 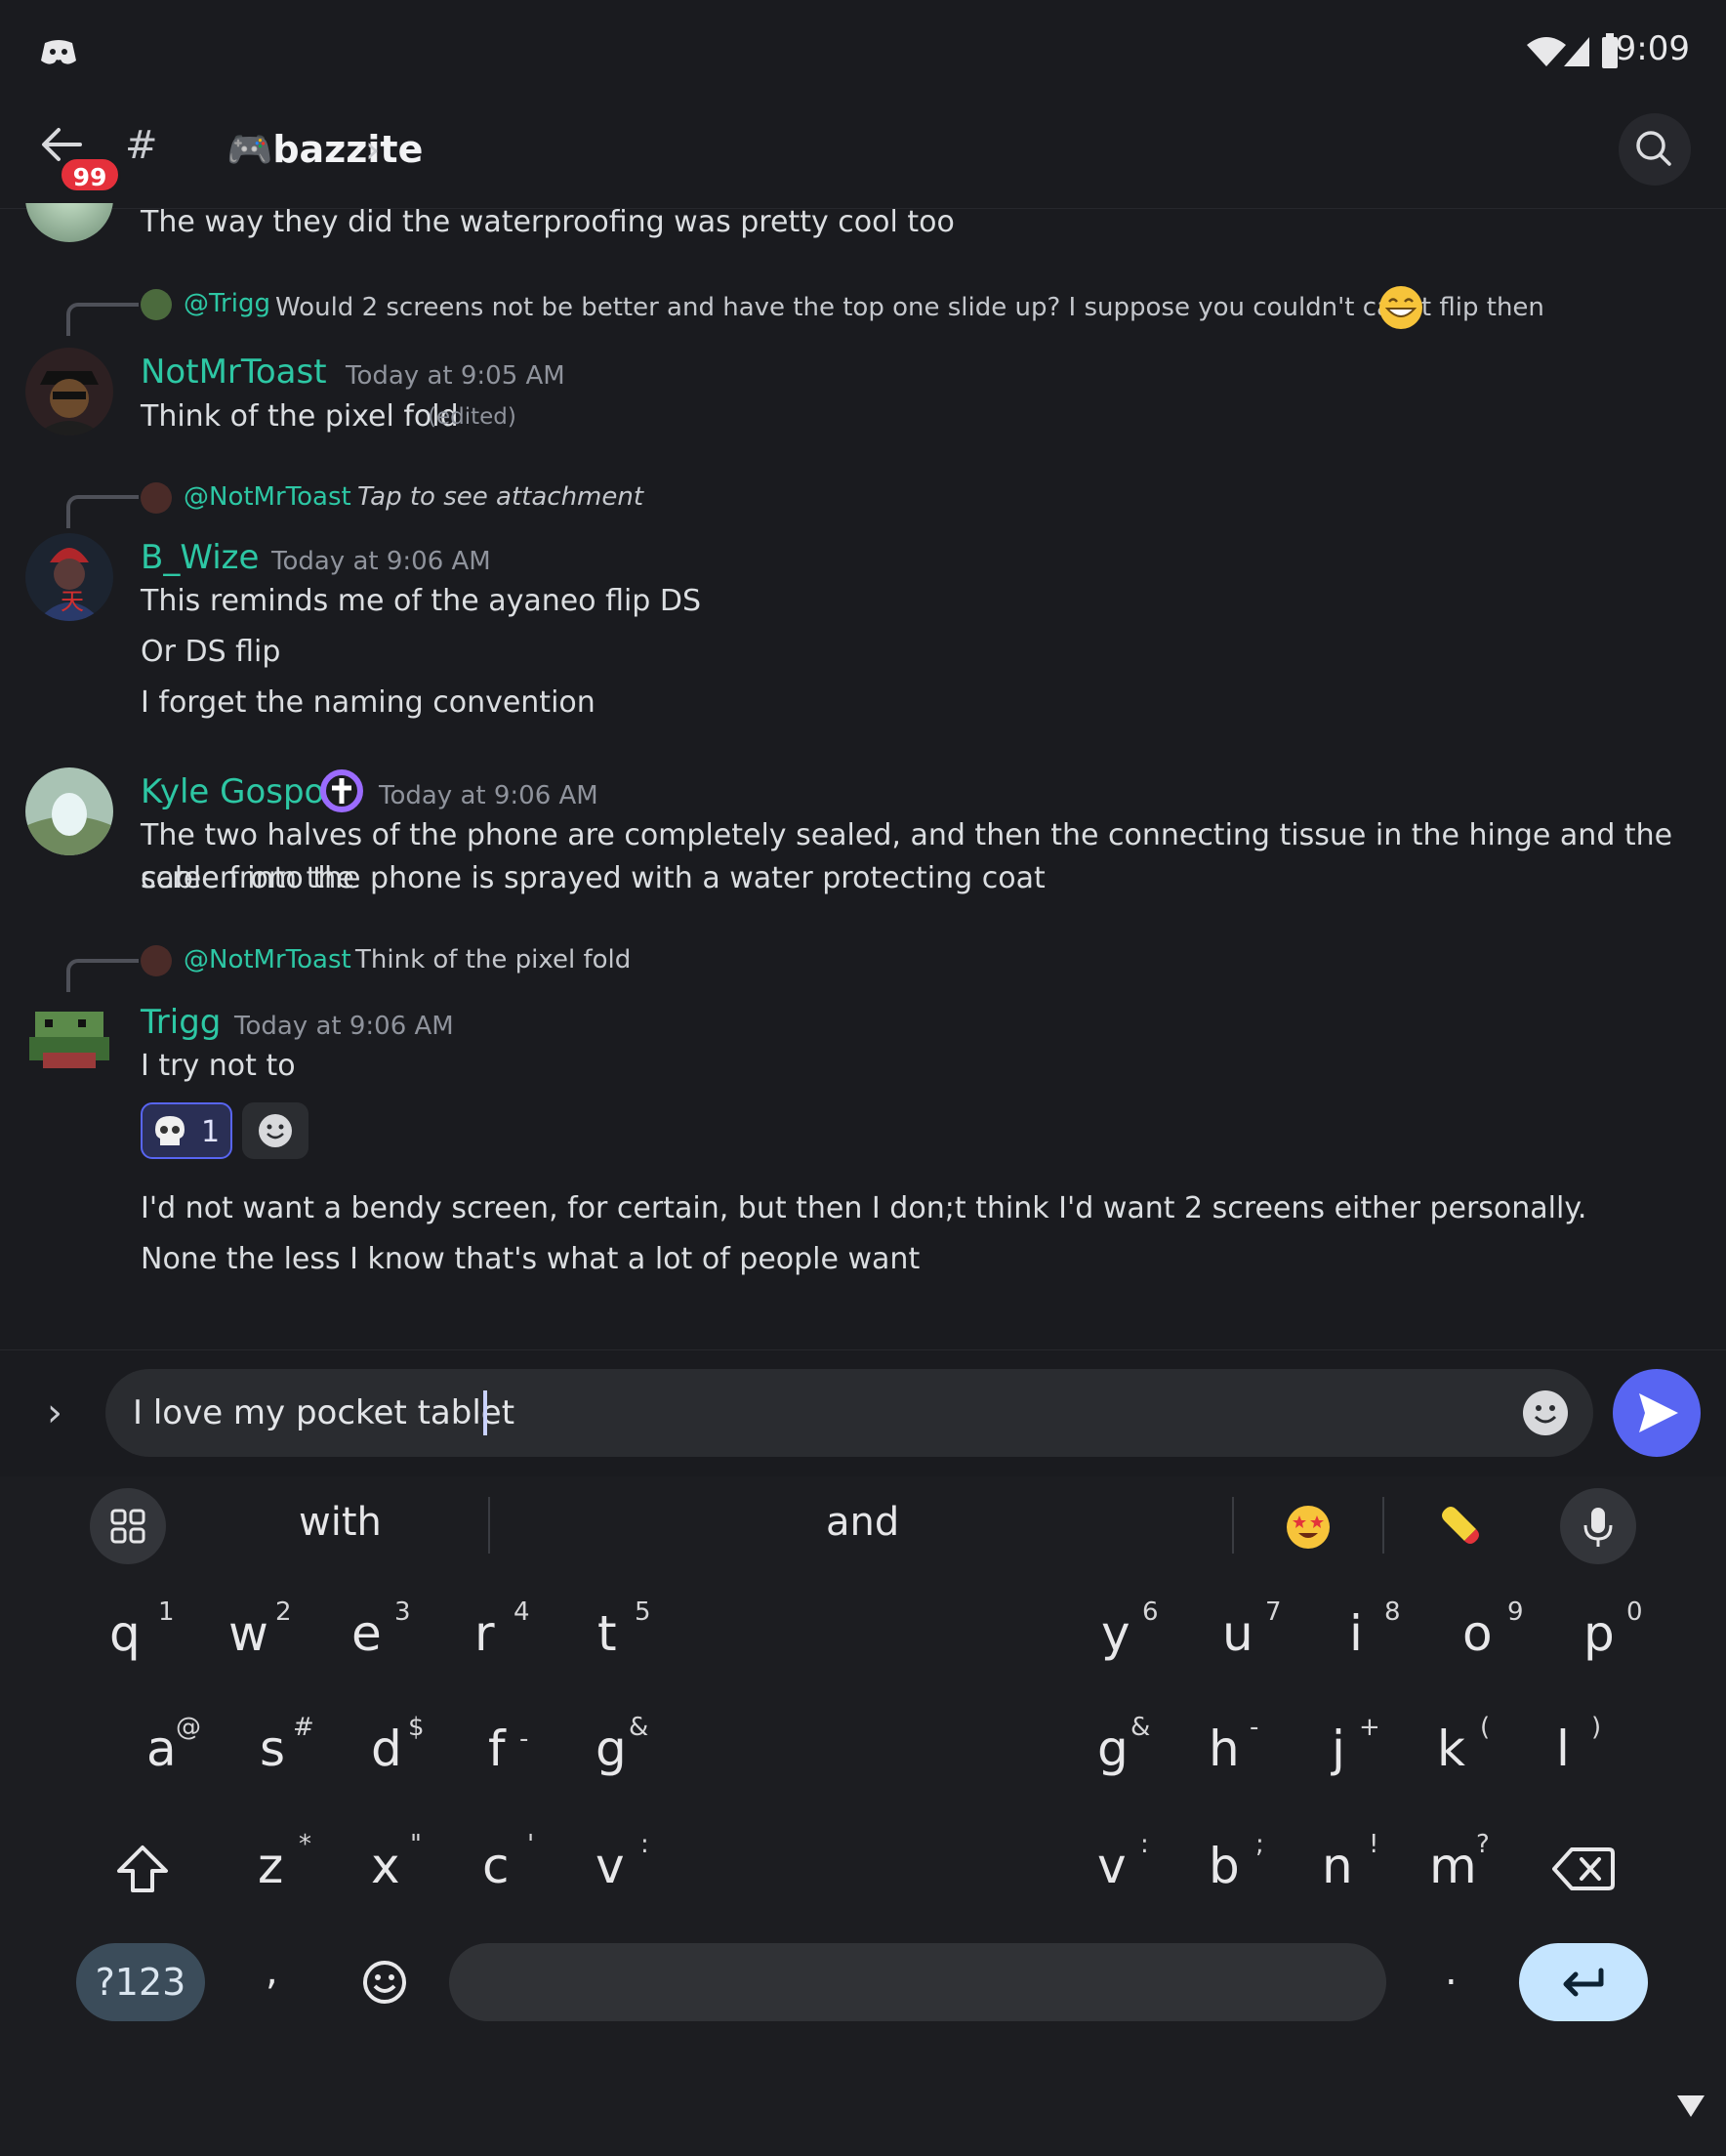 I want to click on key-t-alt: 5, so click(x=643, y=1612).